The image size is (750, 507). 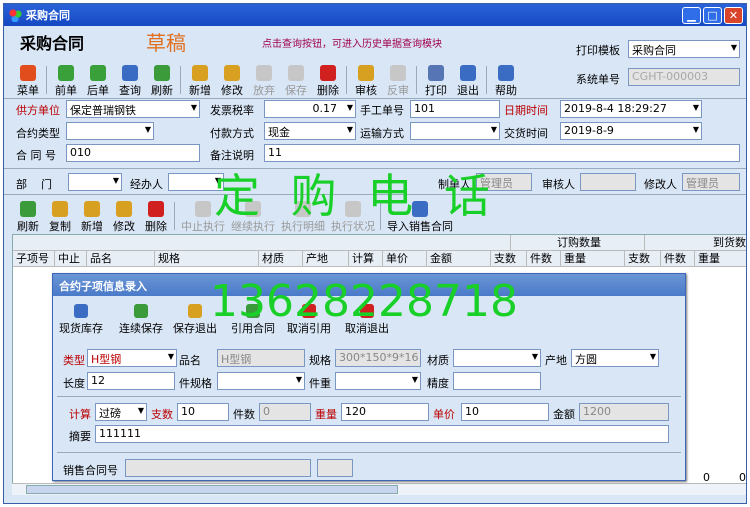 I want to click on toolbar-label: 退出, so click(x=468, y=90).